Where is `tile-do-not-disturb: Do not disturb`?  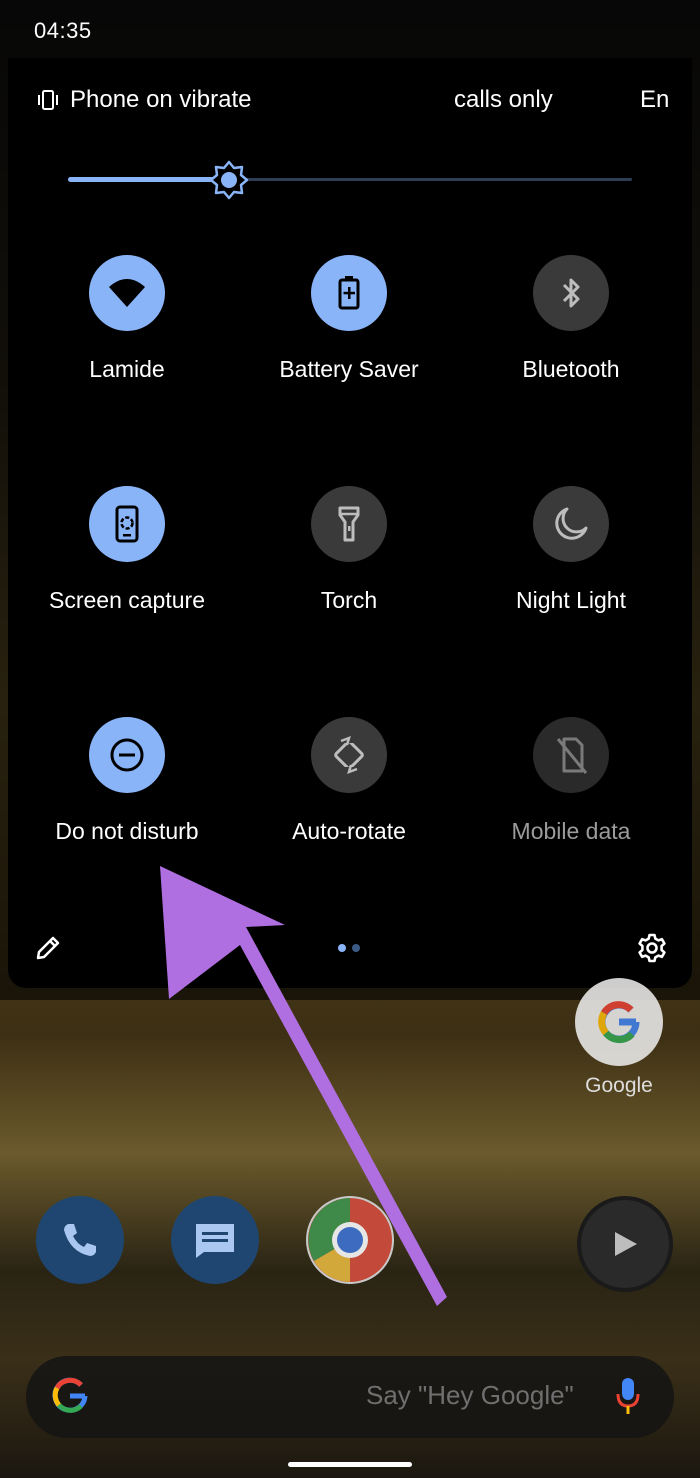
tile-do-not-disturb: Do not disturb is located at coordinates (127, 810).